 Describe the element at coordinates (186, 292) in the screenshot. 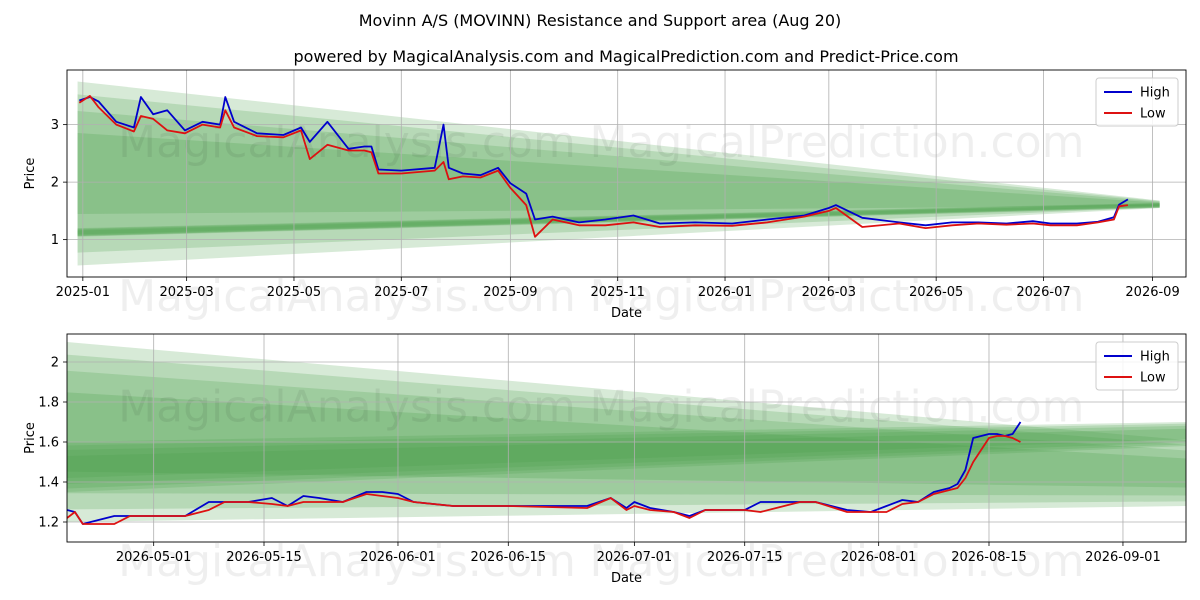

I see `x-tick-label: 2025-03` at that location.